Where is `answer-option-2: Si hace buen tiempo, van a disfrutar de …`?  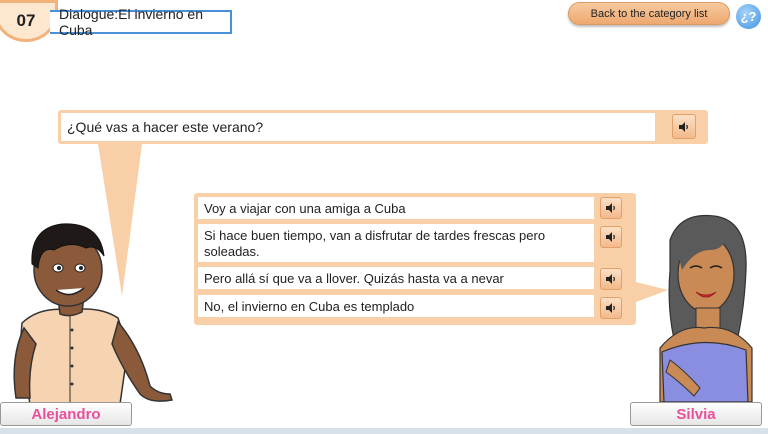
answer-option-2: Si hace buen tiempo, van a disfrutar de … is located at coordinates (396, 243).